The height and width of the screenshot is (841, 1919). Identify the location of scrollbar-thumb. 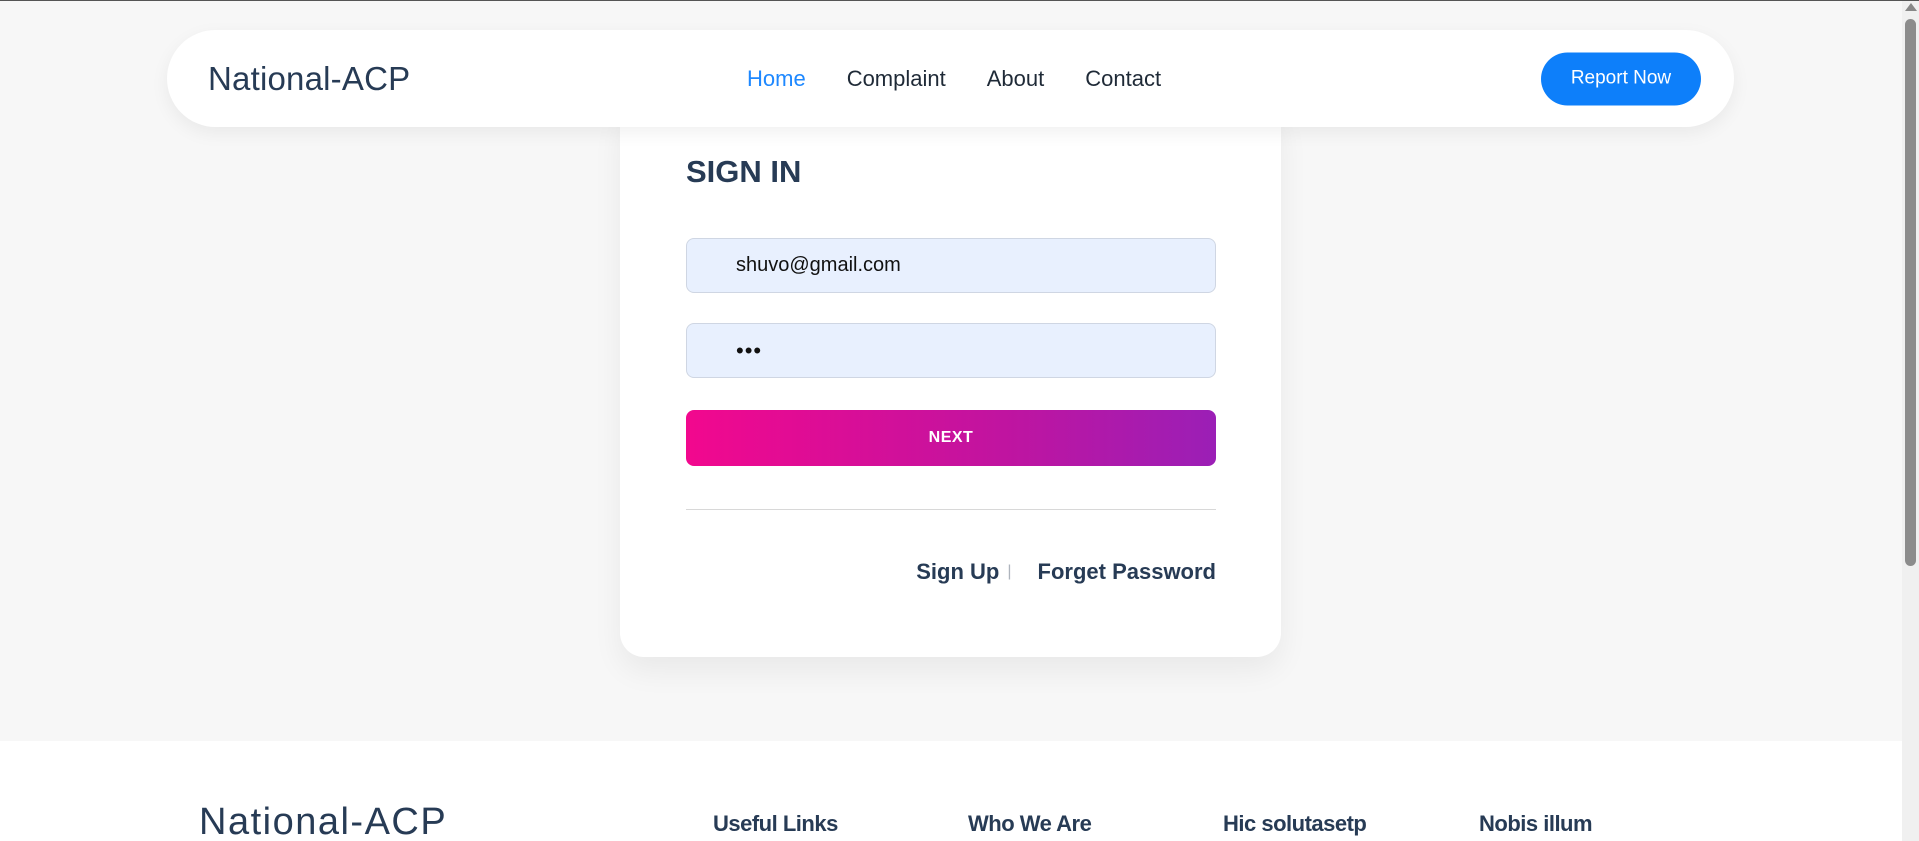
(1910, 292).